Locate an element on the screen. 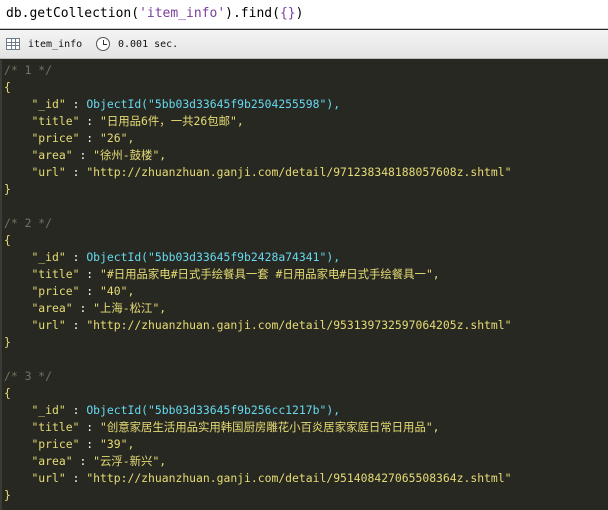 This screenshot has width=608, height=510. field-line: "price" : "26", is located at coordinates (69, 138).